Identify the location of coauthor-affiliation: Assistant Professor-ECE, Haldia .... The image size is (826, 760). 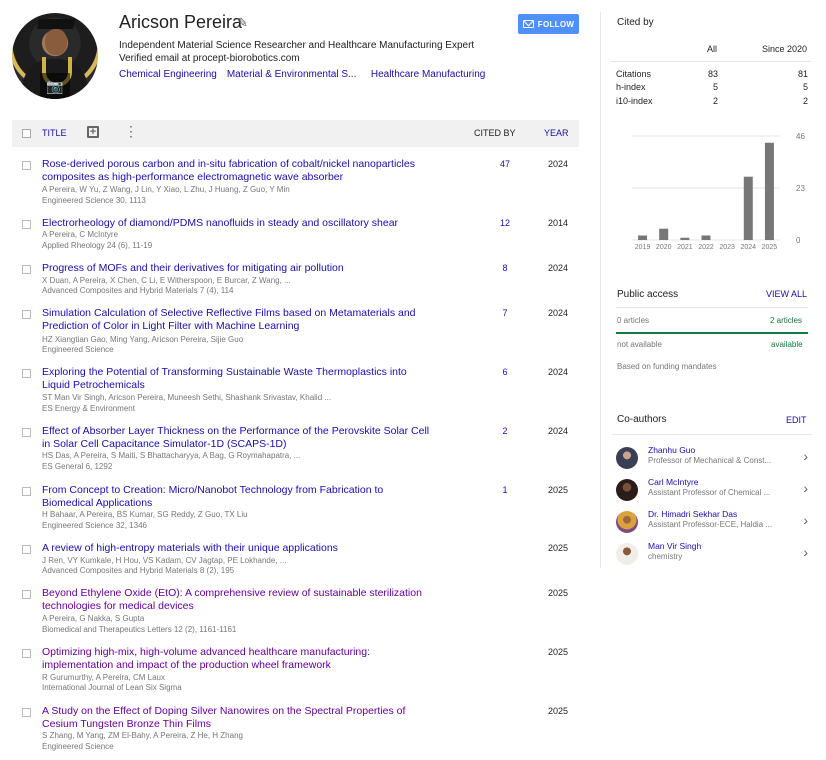
(710, 524).